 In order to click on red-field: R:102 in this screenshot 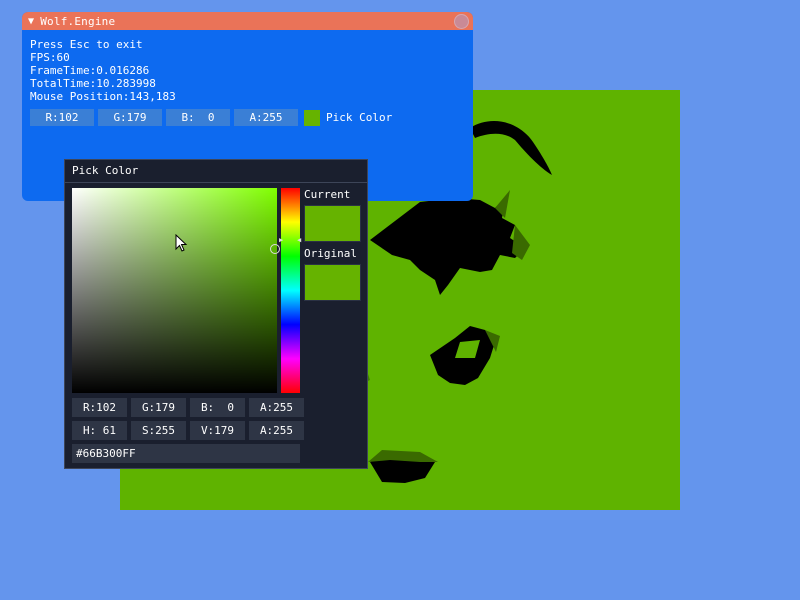, I will do `click(62, 117)`.